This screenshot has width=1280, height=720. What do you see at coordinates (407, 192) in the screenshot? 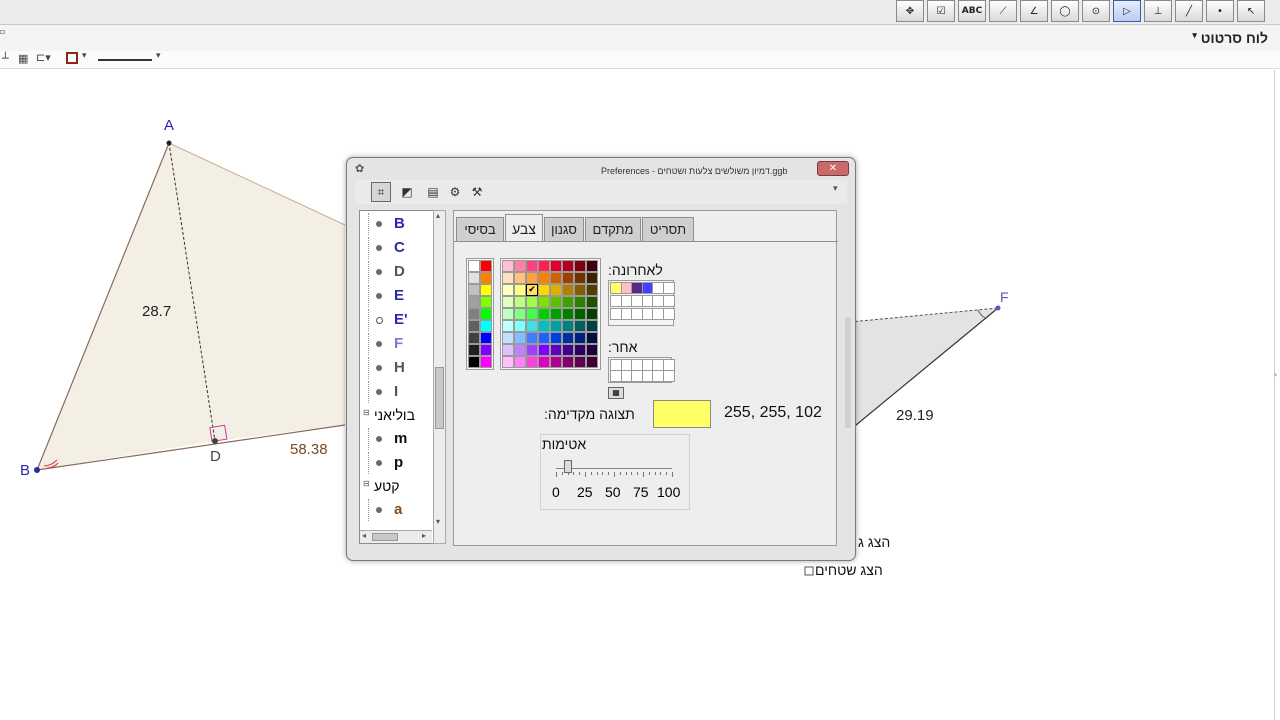
I see `graphics-settings-icon: ◩` at bounding box center [407, 192].